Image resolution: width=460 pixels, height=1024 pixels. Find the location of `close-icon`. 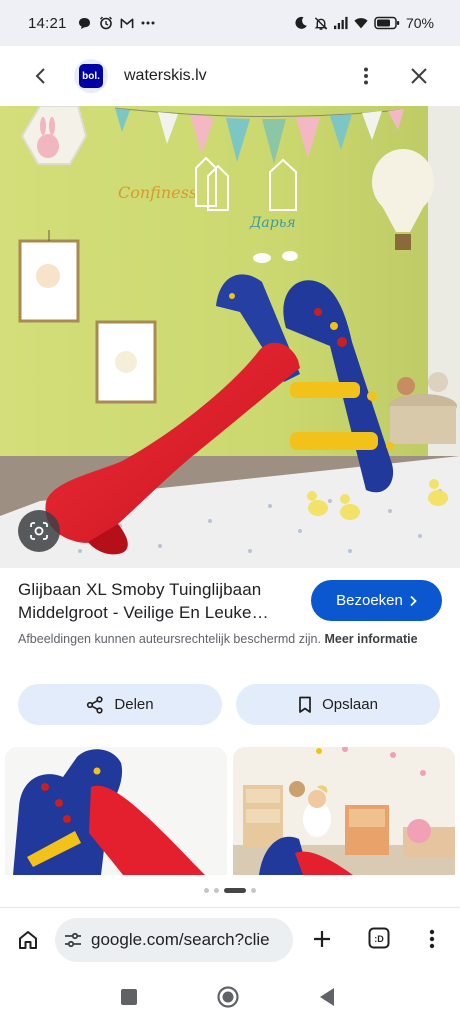

close-icon is located at coordinates (419, 76).